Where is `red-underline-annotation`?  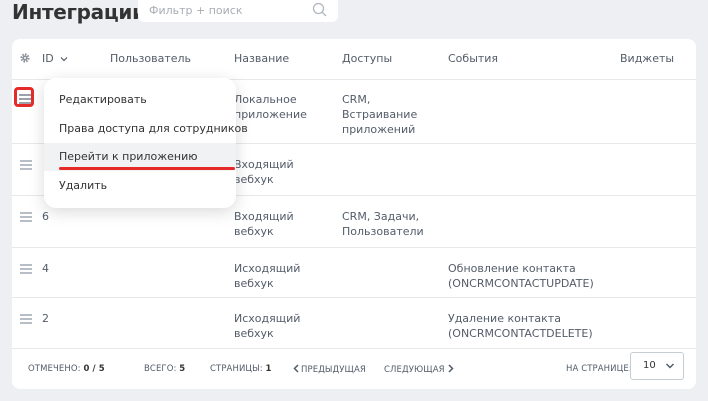
red-underline-annotation is located at coordinates (147, 168).